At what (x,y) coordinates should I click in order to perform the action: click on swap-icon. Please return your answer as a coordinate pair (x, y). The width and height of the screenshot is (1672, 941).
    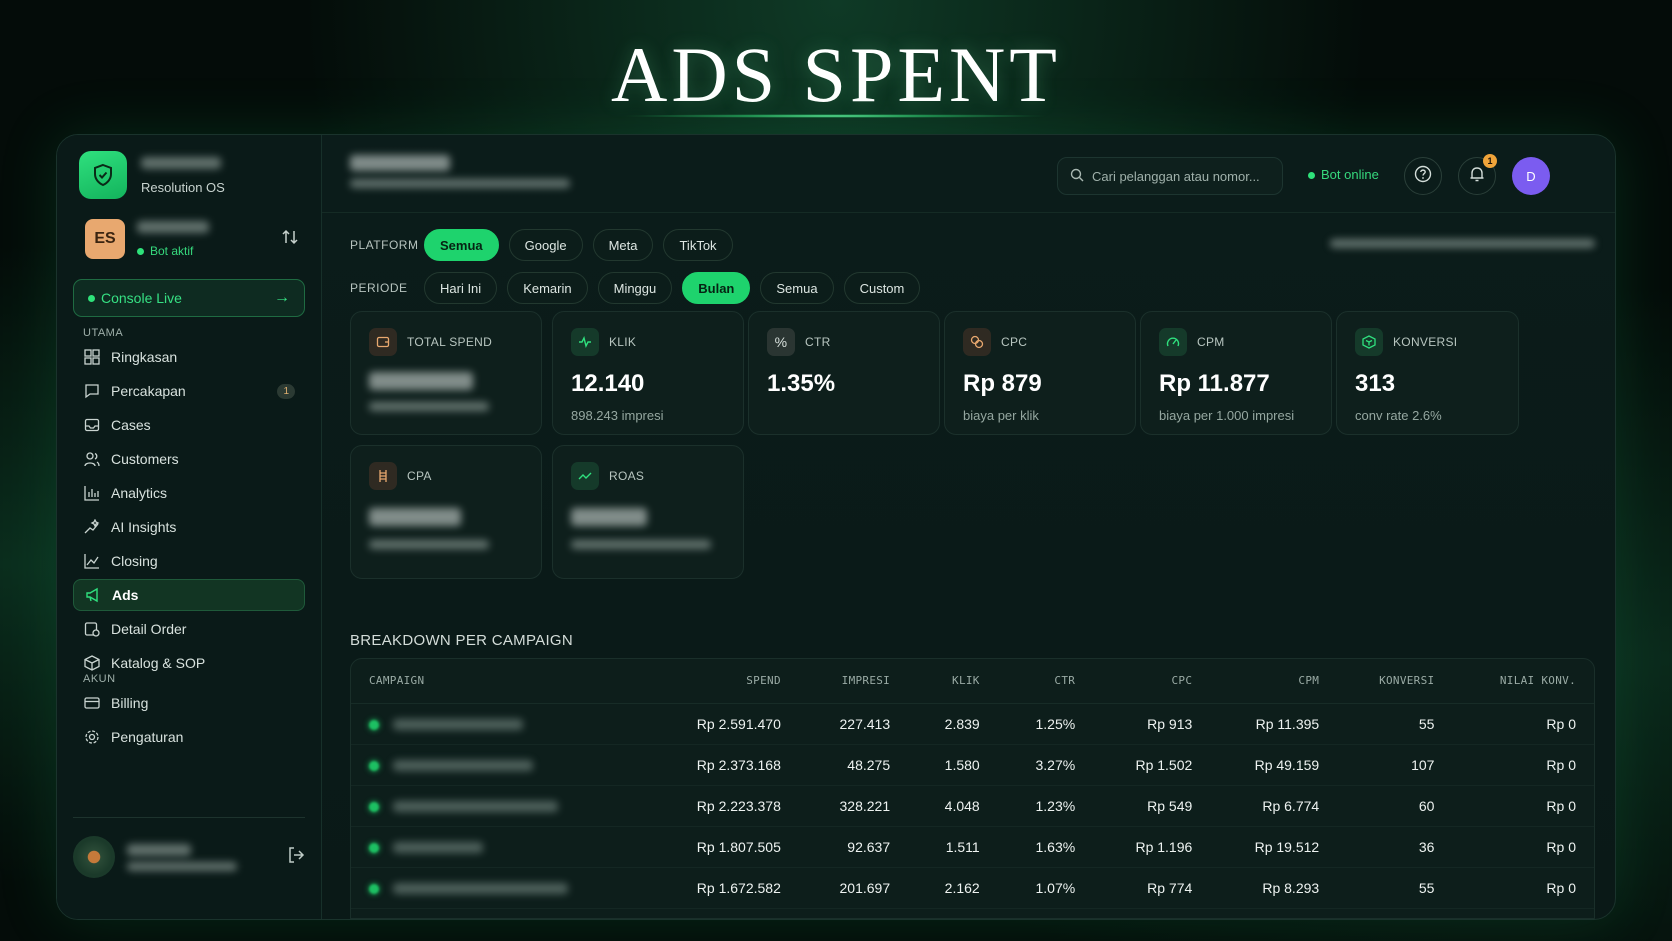
    Looking at the image, I should click on (290, 239).